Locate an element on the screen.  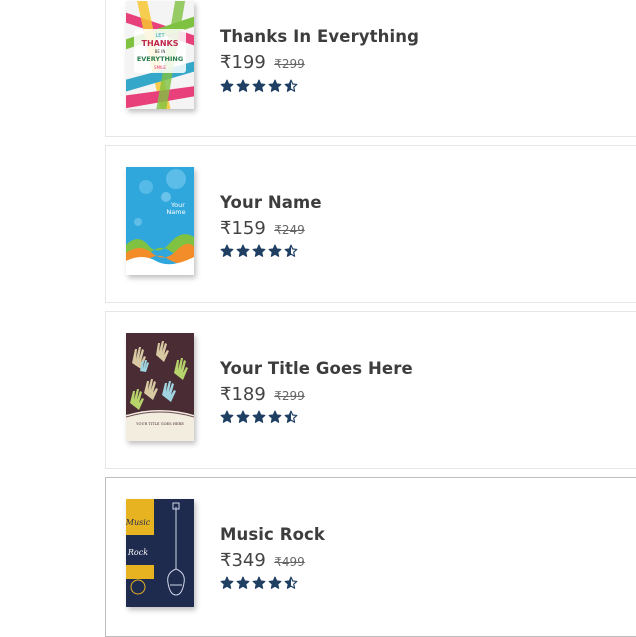
product-cover-image: YOUR TITLE GOES HERE is located at coordinates (160, 387).